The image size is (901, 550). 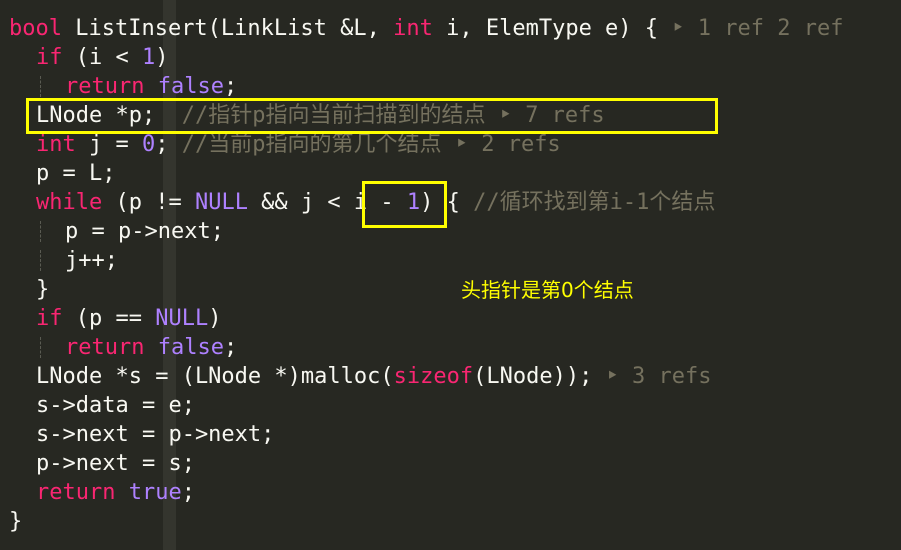 I want to click on code-line-18: }, so click(x=421, y=521).